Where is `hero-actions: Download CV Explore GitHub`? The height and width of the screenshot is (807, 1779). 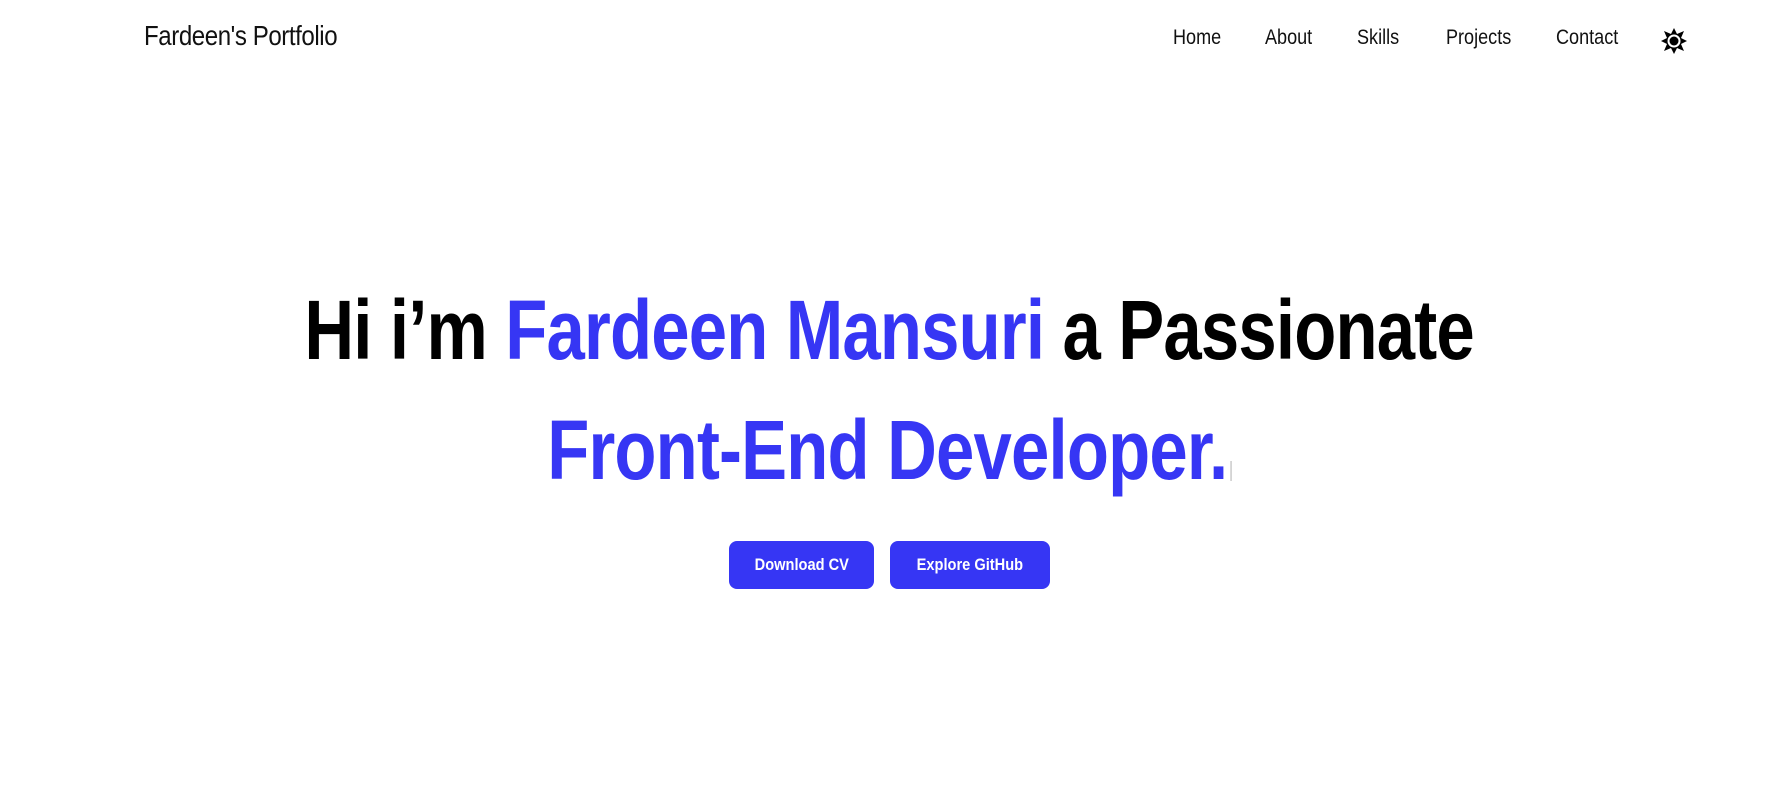
hero-actions: Download CV Explore GitHub is located at coordinates (889, 565).